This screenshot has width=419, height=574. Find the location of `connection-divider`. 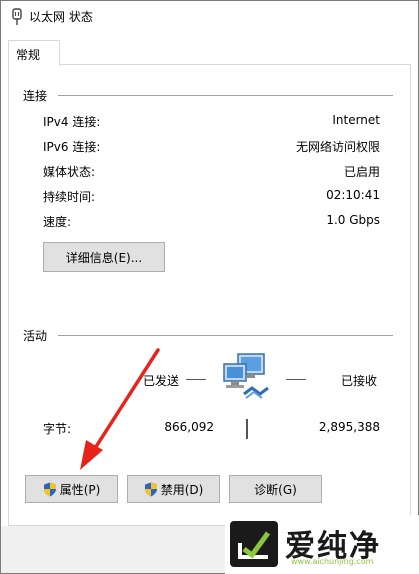

connection-divider is located at coordinates (225, 95).